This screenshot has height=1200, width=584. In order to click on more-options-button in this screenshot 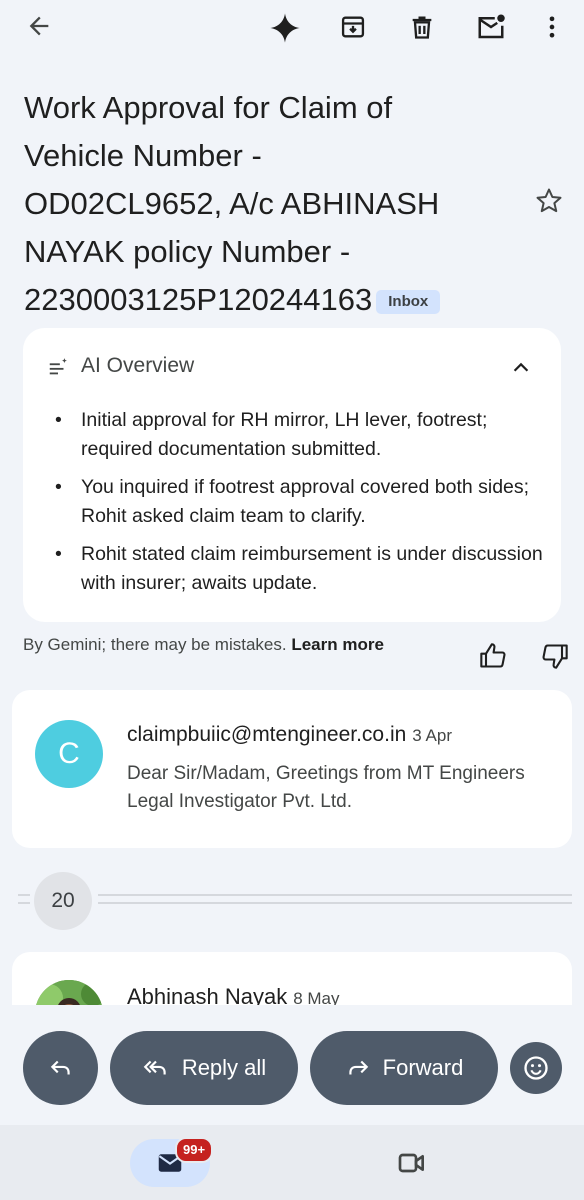, I will do `click(552, 27)`.